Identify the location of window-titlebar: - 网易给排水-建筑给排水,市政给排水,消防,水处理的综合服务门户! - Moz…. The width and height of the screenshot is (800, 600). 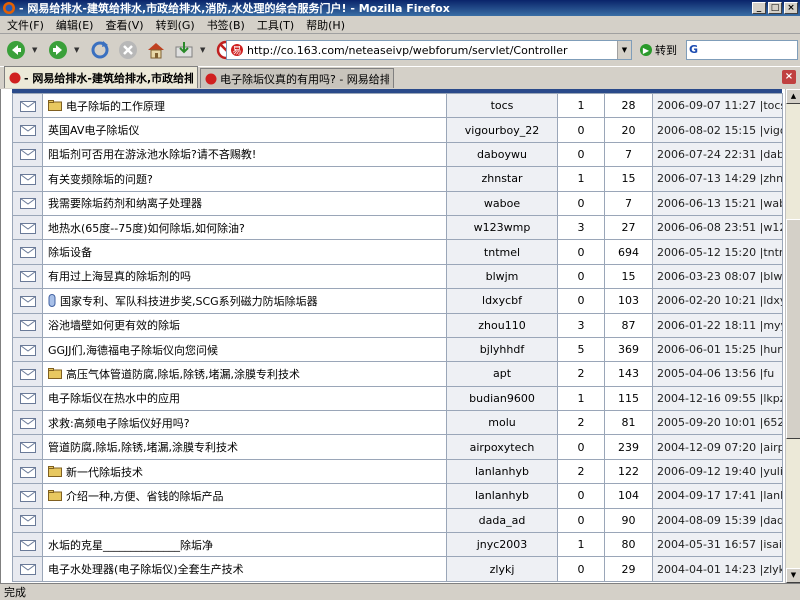
(400, 8).